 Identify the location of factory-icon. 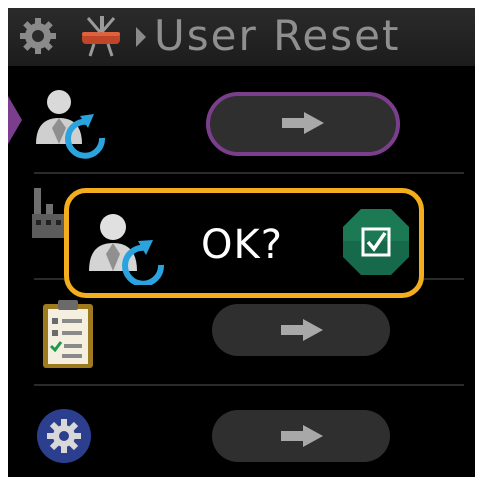
(50, 213).